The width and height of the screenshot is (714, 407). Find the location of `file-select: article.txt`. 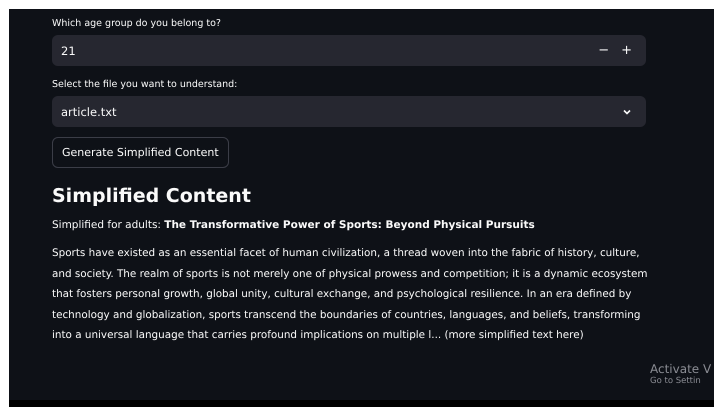

file-select: article.txt is located at coordinates (349, 111).